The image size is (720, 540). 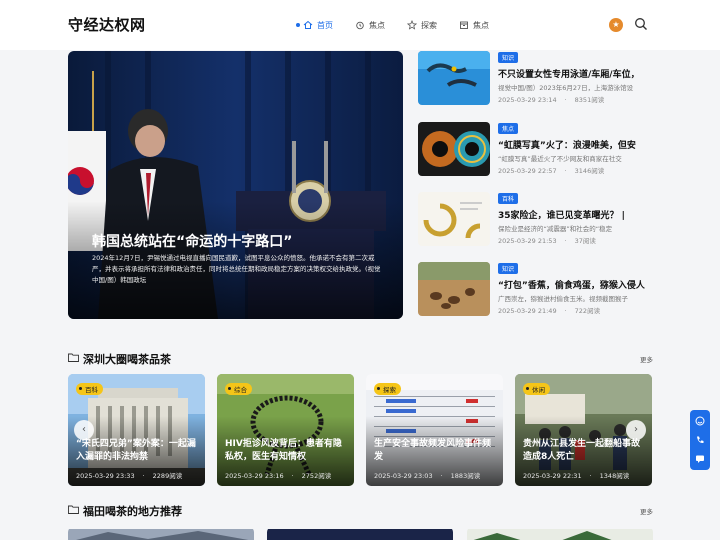 What do you see at coordinates (129, 476) in the screenshot?
I see `card-meta: 2025-03-29 23:33 · 2289阅读` at bounding box center [129, 476].